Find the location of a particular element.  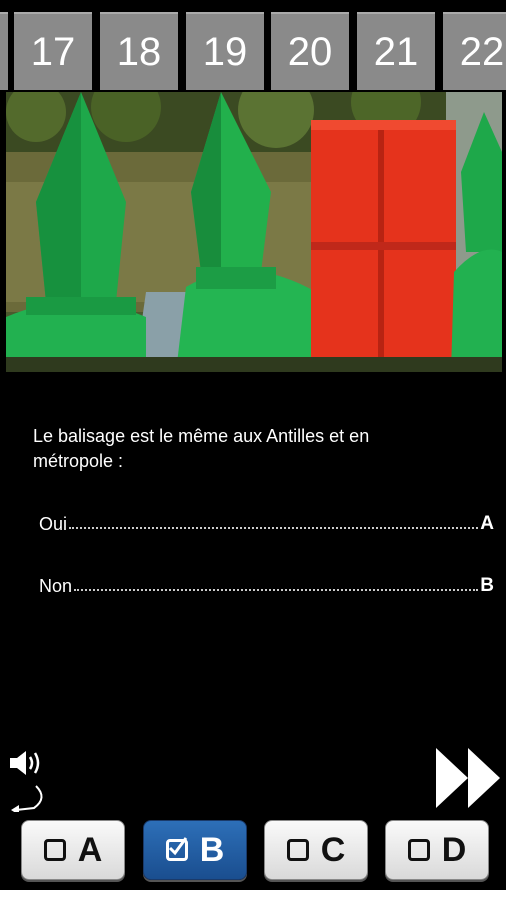

speaker-icon is located at coordinates (25, 763).